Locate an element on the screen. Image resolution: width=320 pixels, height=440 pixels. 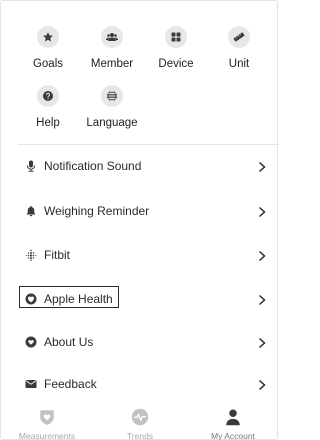
help-tile: Help is located at coordinates (48, 107).